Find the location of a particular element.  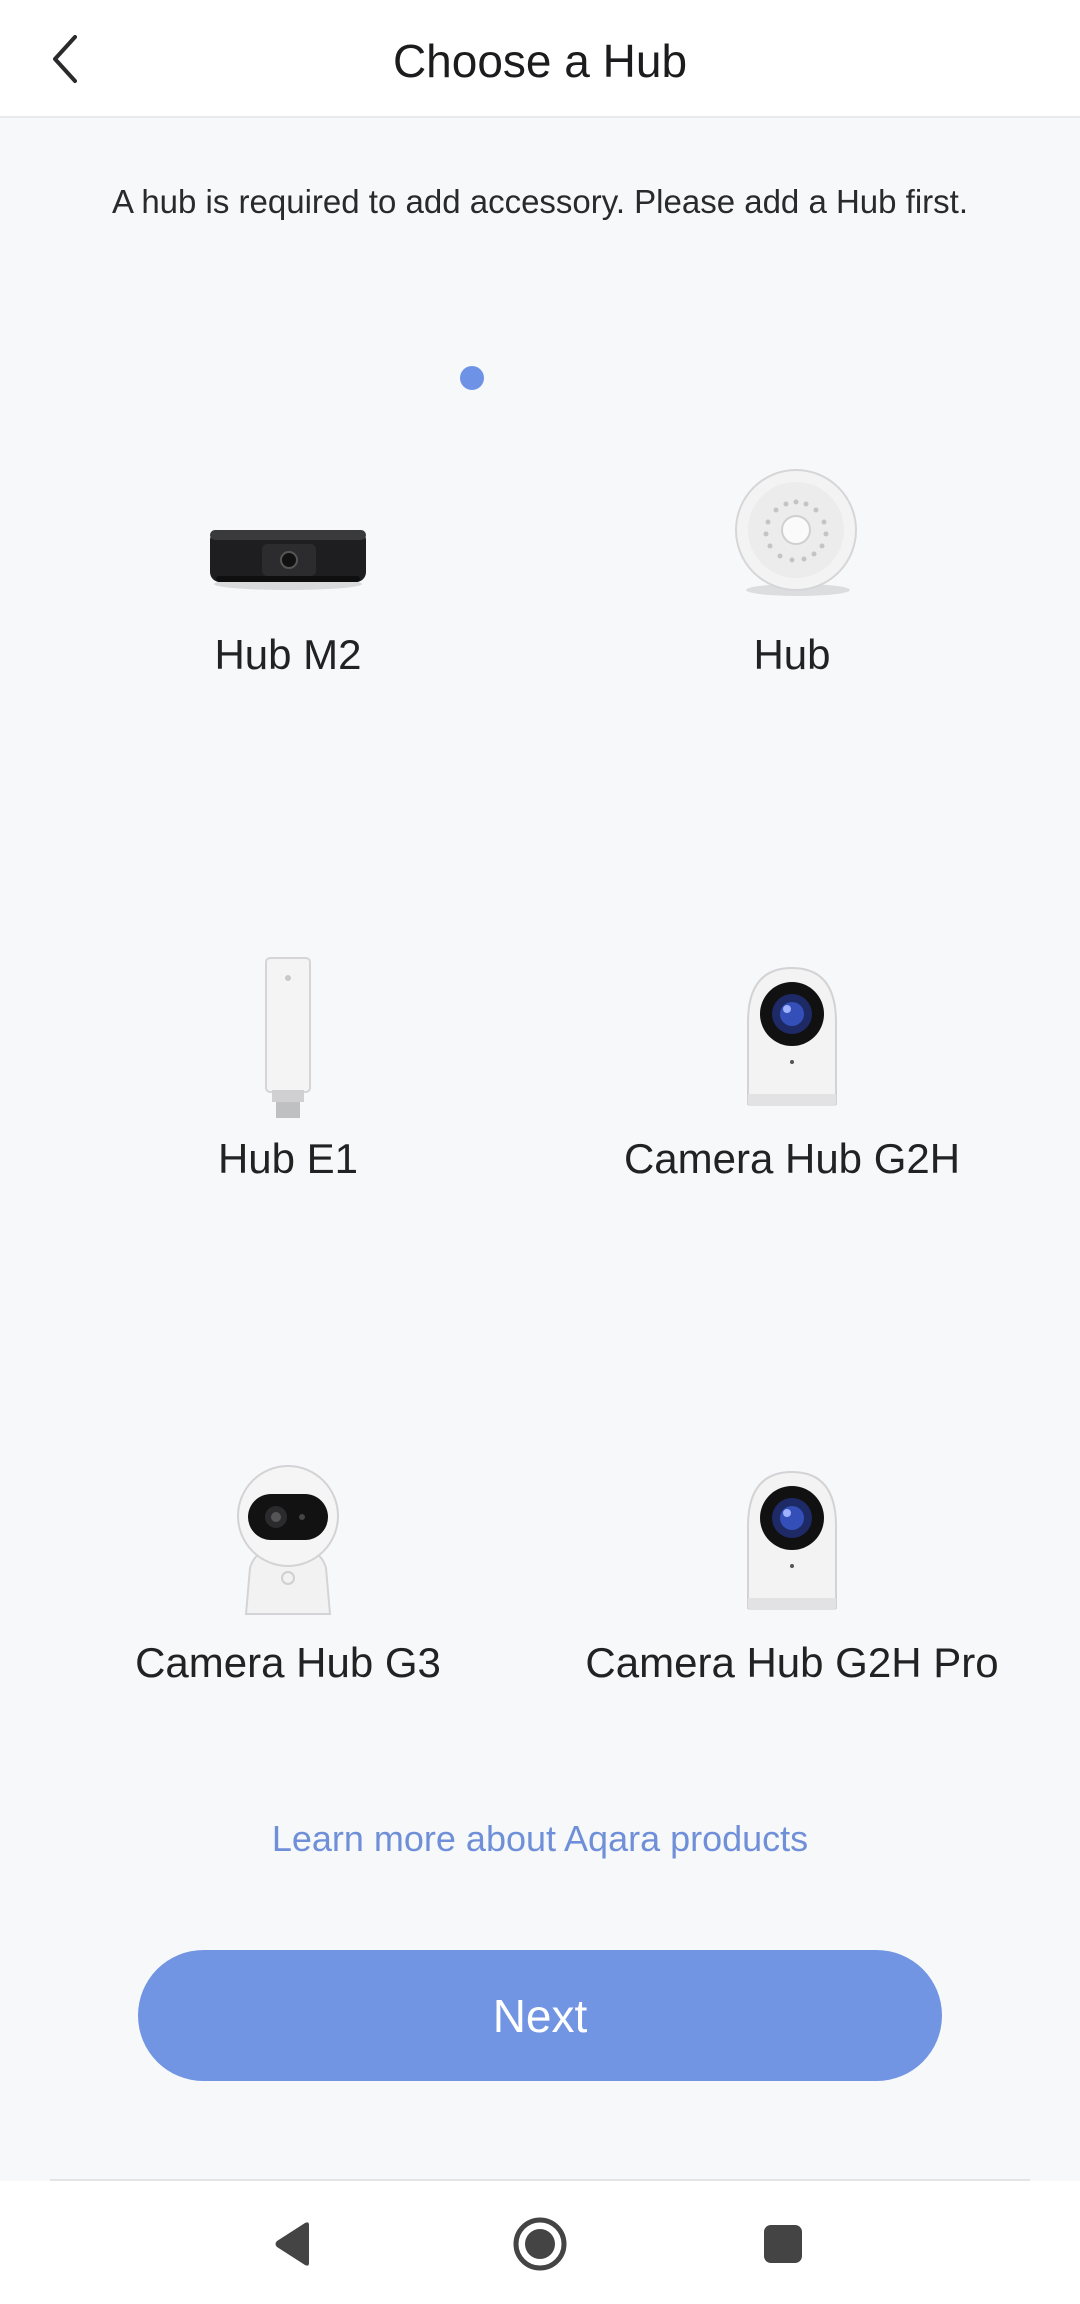

hub-option-camera-hub-g2h: Camera Hub G2H is located at coordinates (792, 1099).